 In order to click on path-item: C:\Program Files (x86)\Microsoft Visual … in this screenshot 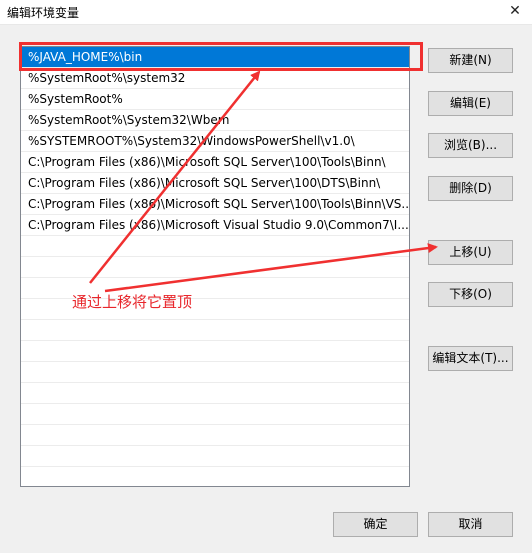, I will do `click(215, 225)`.